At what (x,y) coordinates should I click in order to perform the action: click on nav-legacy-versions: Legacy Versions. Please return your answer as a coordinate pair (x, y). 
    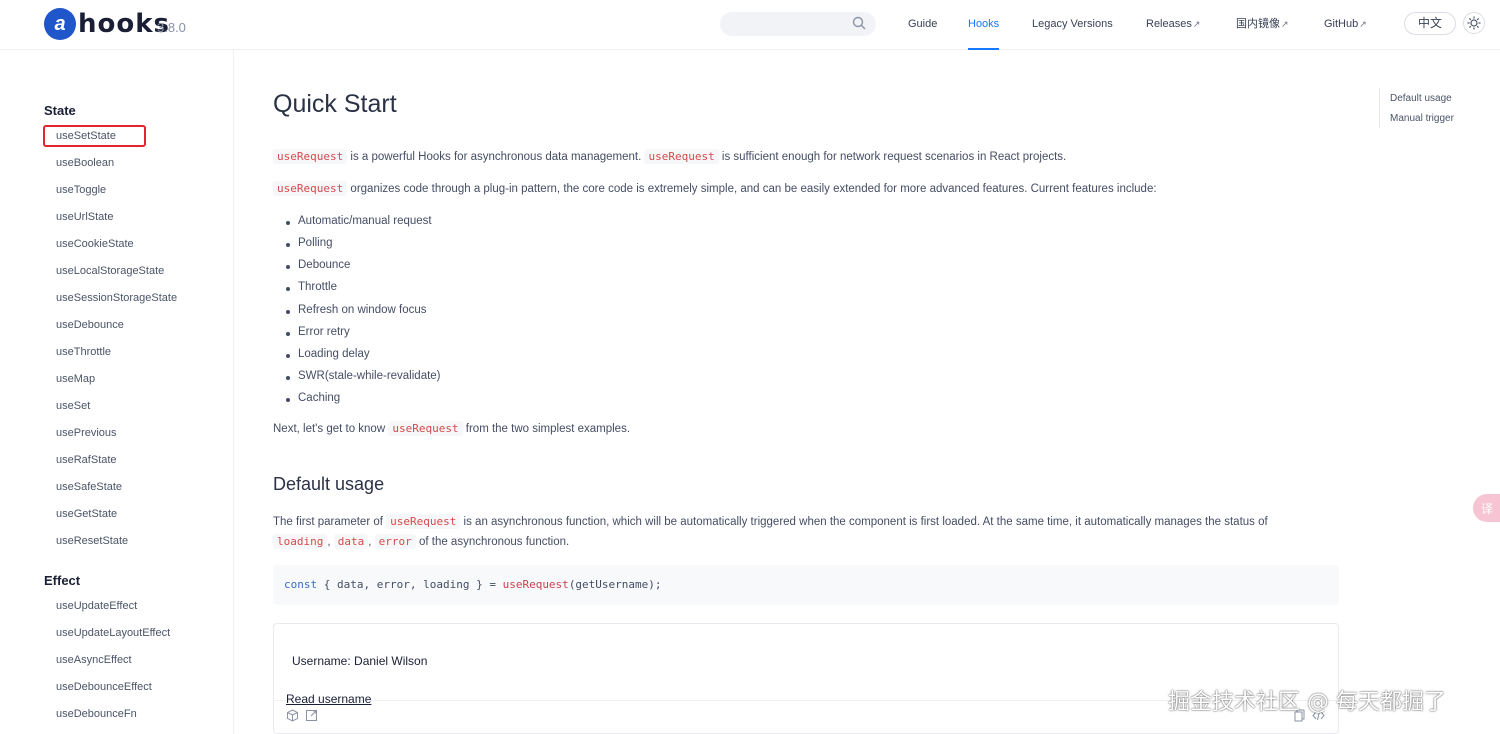
    Looking at the image, I should click on (1072, 25).